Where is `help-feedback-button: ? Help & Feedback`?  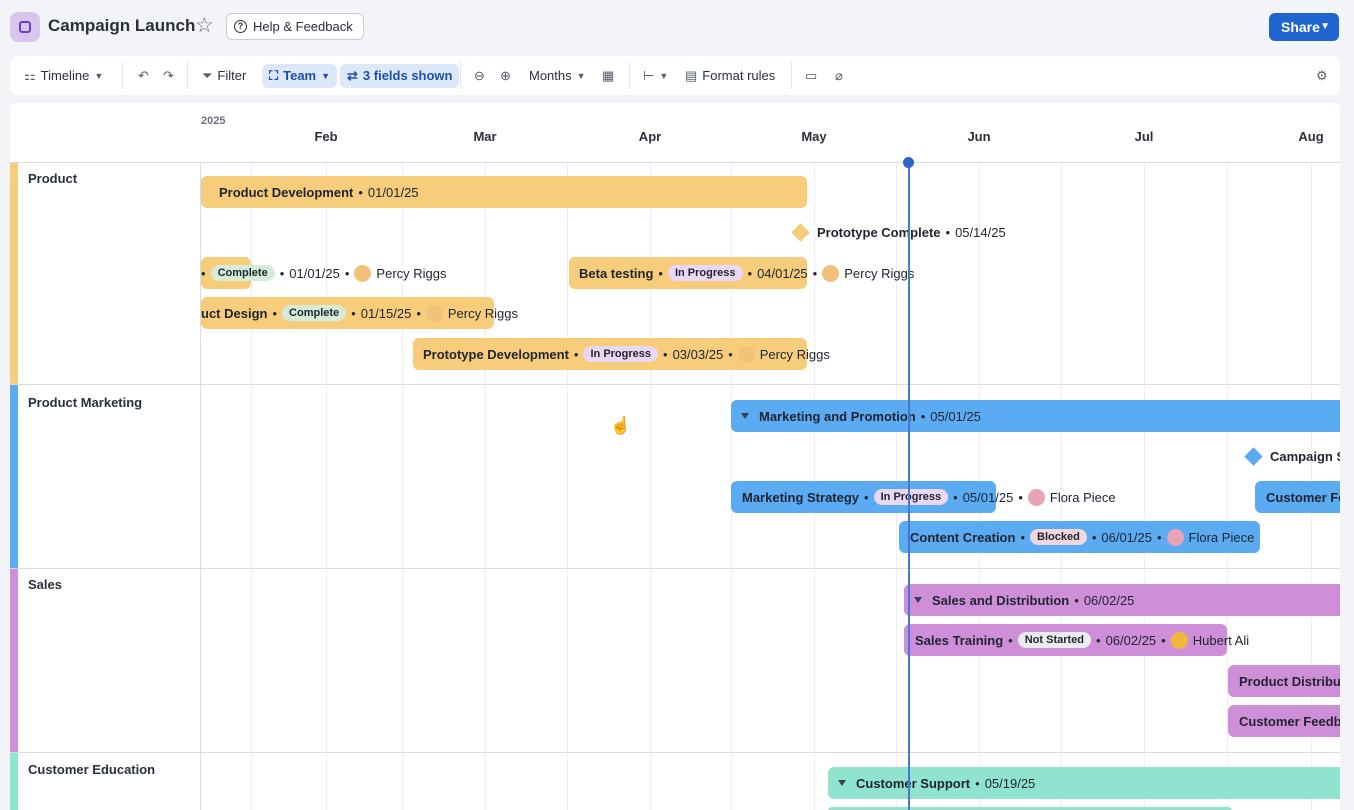 help-feedback-button: ? Help & Feedback is located at coordinates (295, 26).